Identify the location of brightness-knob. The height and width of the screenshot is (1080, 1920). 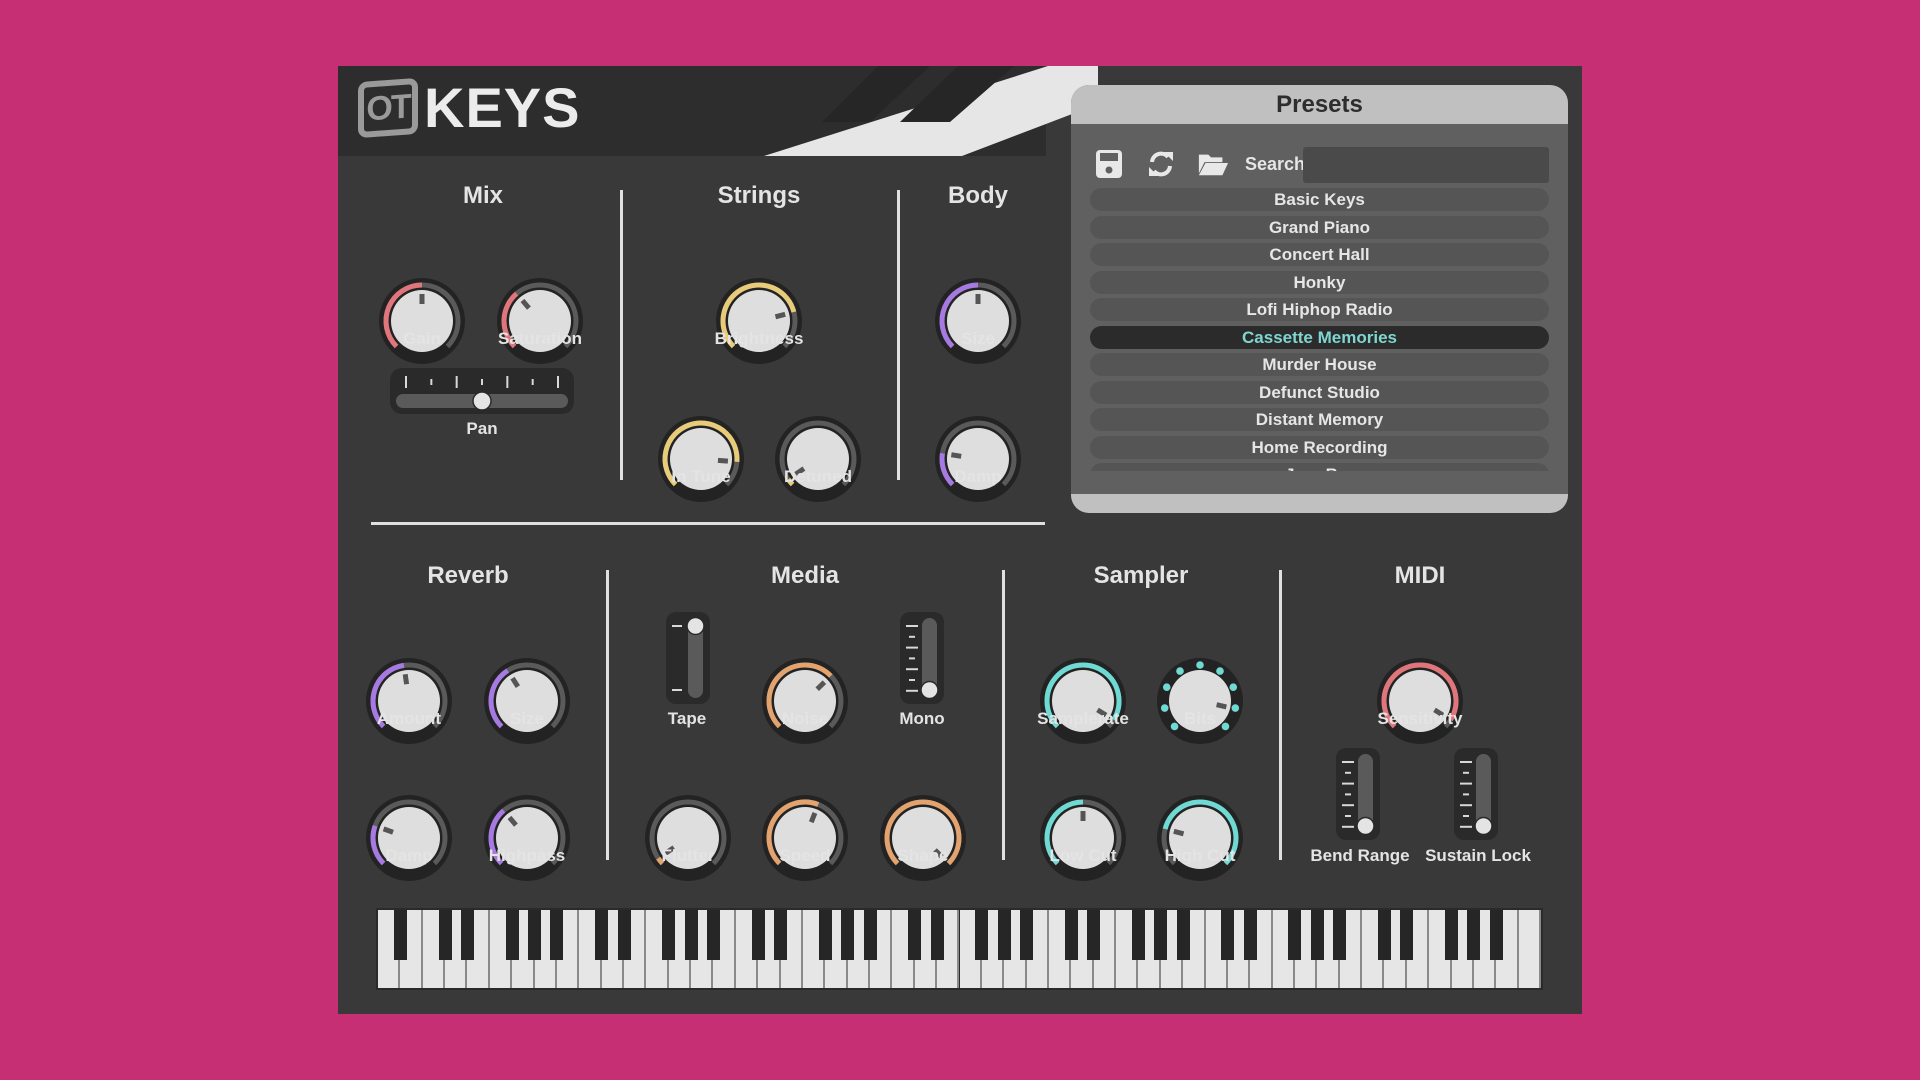
(759, 321).